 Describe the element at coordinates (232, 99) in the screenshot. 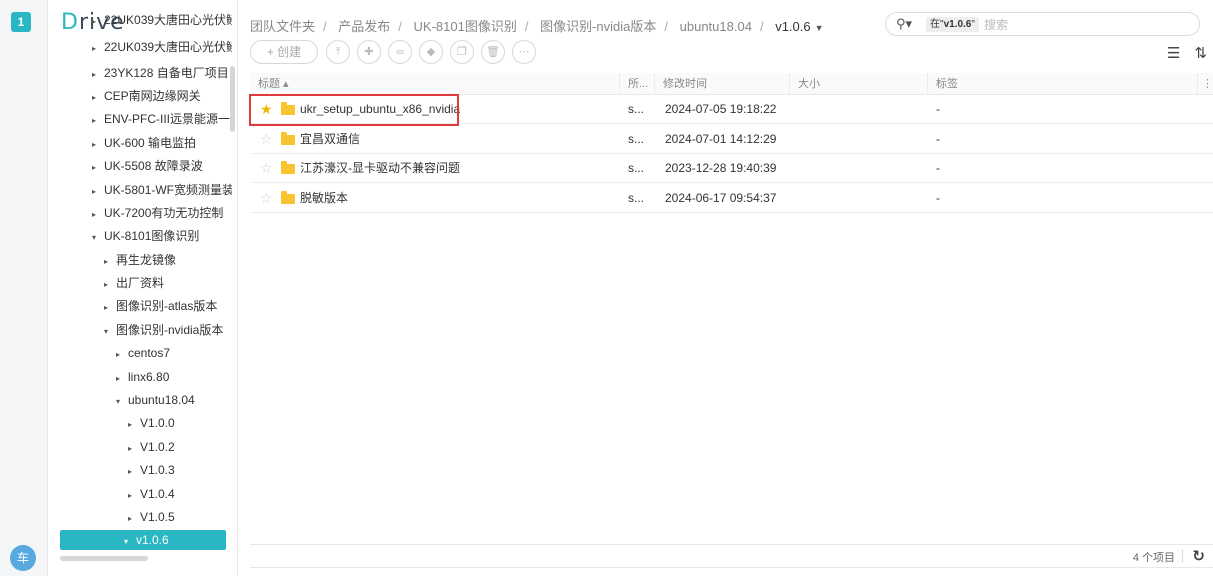

I see `sidebar-vertical-scrollbar` at that location.